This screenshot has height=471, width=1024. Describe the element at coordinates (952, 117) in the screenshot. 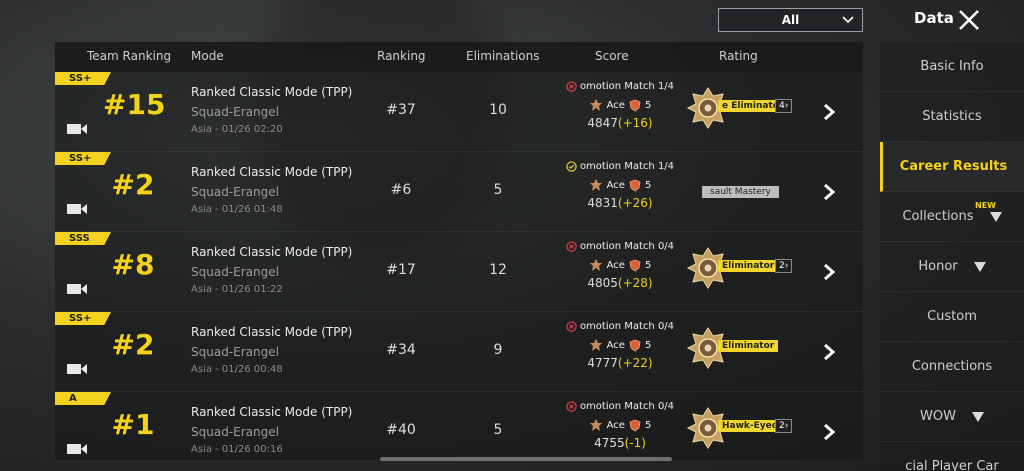

I see `sidebar-item-statistics: Statistics` at that location.